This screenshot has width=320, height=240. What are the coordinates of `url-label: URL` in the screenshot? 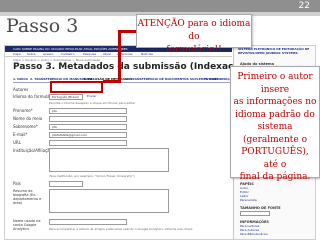 It's located at (17, 142).